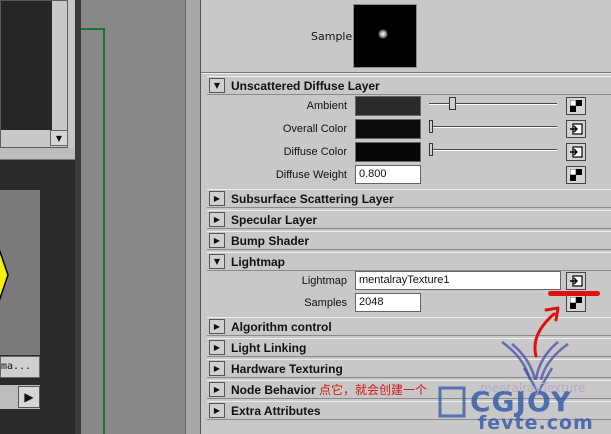 Image resolution: width=611 pixels, height=434 pixels. What do you see at coordinates (274, 219) in the screenshot?
I see `frame-title: Specular Layer` at bounding box center [274, 219].